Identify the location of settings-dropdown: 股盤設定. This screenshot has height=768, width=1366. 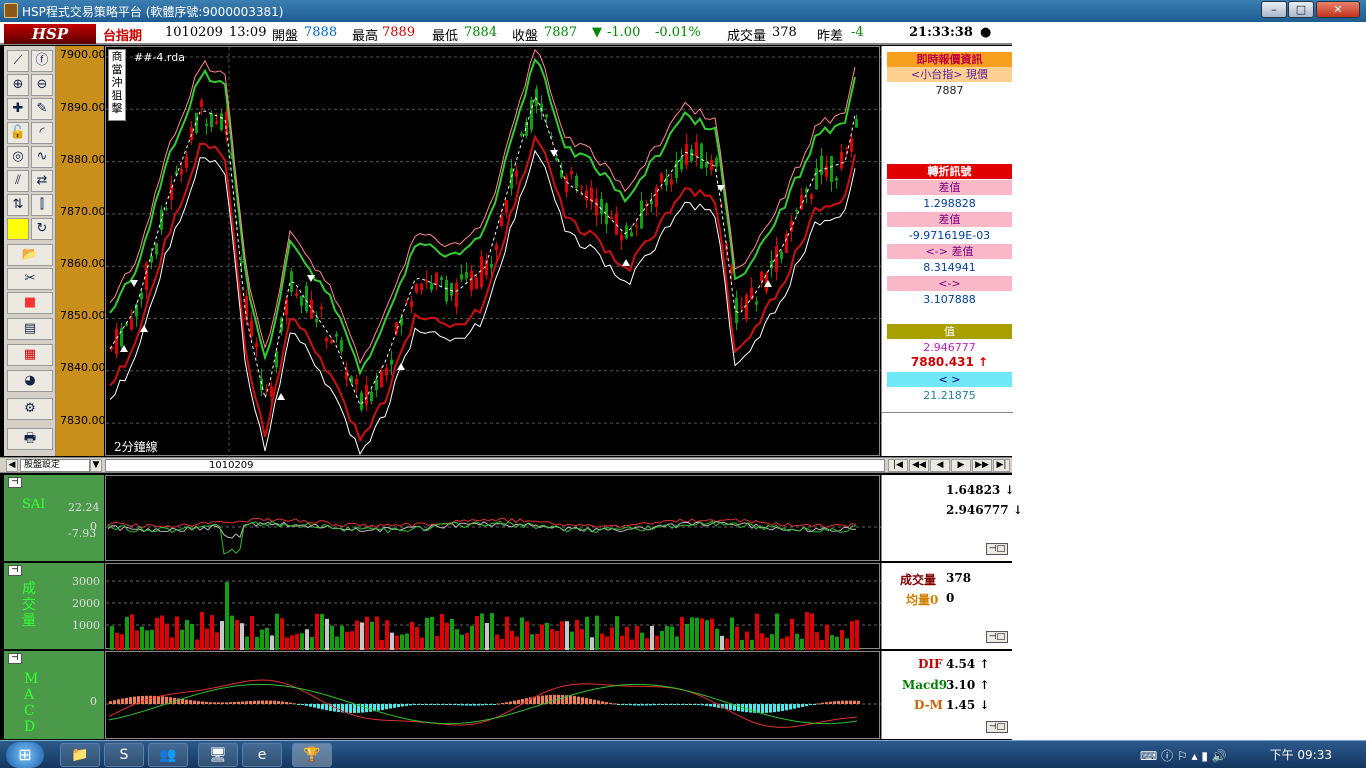
(55, 465).